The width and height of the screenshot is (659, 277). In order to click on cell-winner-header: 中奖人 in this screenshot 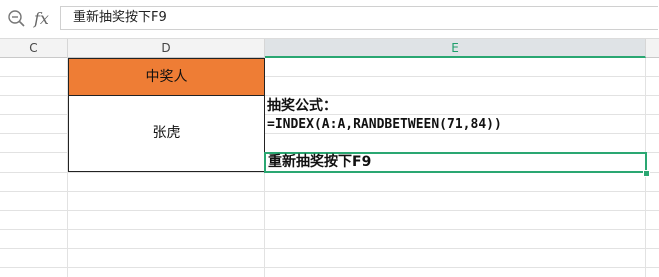, I will do `click(166, 76)`.